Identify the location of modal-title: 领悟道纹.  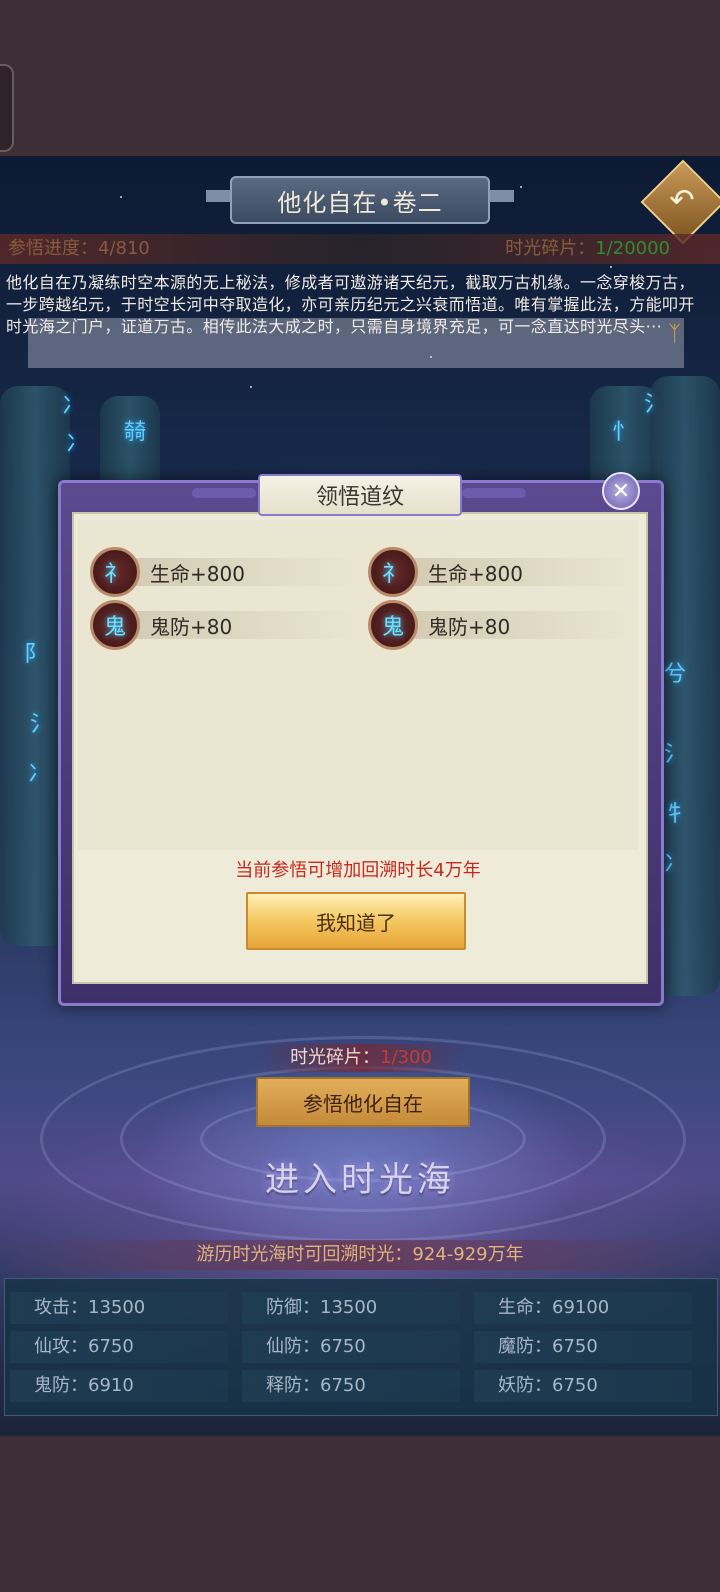
(360, 495).